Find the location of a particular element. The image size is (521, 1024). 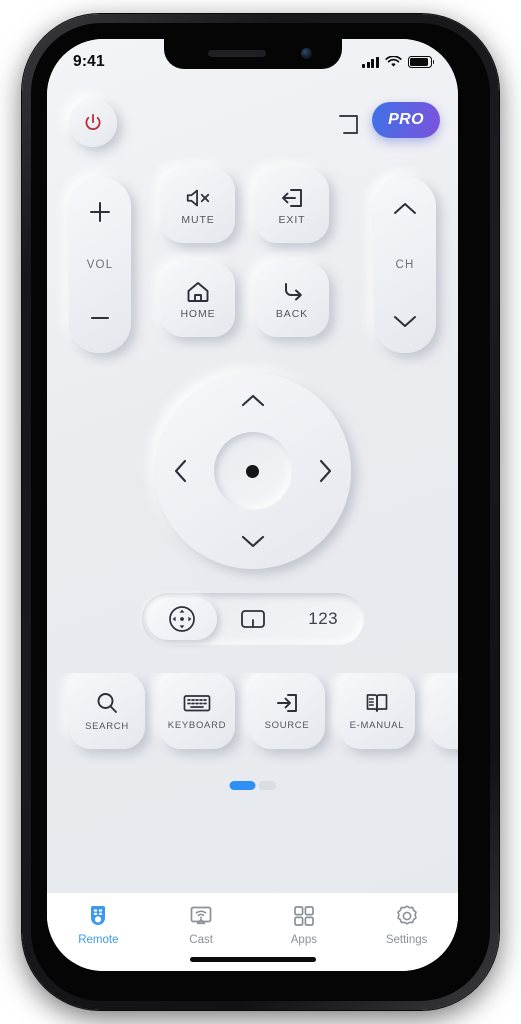

home-icon is located at coordinates (198, 292).